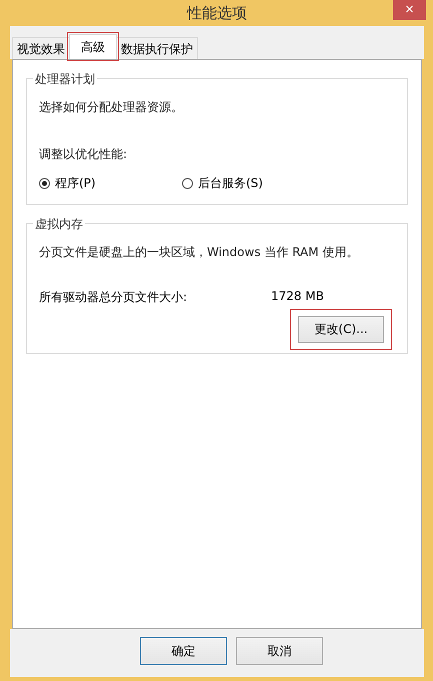 This screenshot has width=433, height=681. Describe the element at coordinates (199, 252) in the screenshot. I see `description-text: 分页文件是硬盘上的一块区域，Windows 当作 RAM 使用。` at that location.